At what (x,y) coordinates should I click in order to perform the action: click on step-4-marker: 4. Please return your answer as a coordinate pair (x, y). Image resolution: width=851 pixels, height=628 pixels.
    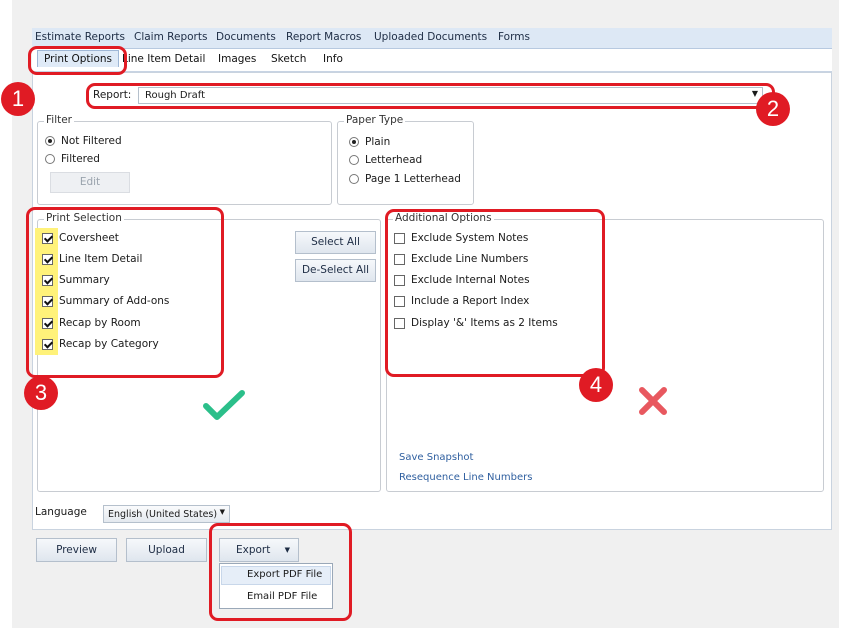
    Looking at the image, I should click on (596, 385).